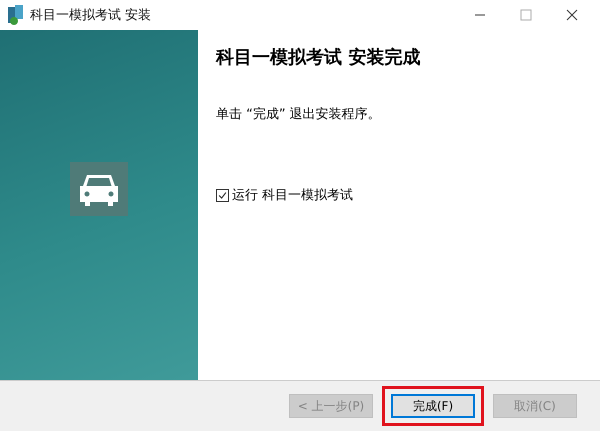 The image size is (600, 431). What do you see at coordinates (16, 15) in the screenshot?
I see `installer-icon` at bounding box center [16, 15].